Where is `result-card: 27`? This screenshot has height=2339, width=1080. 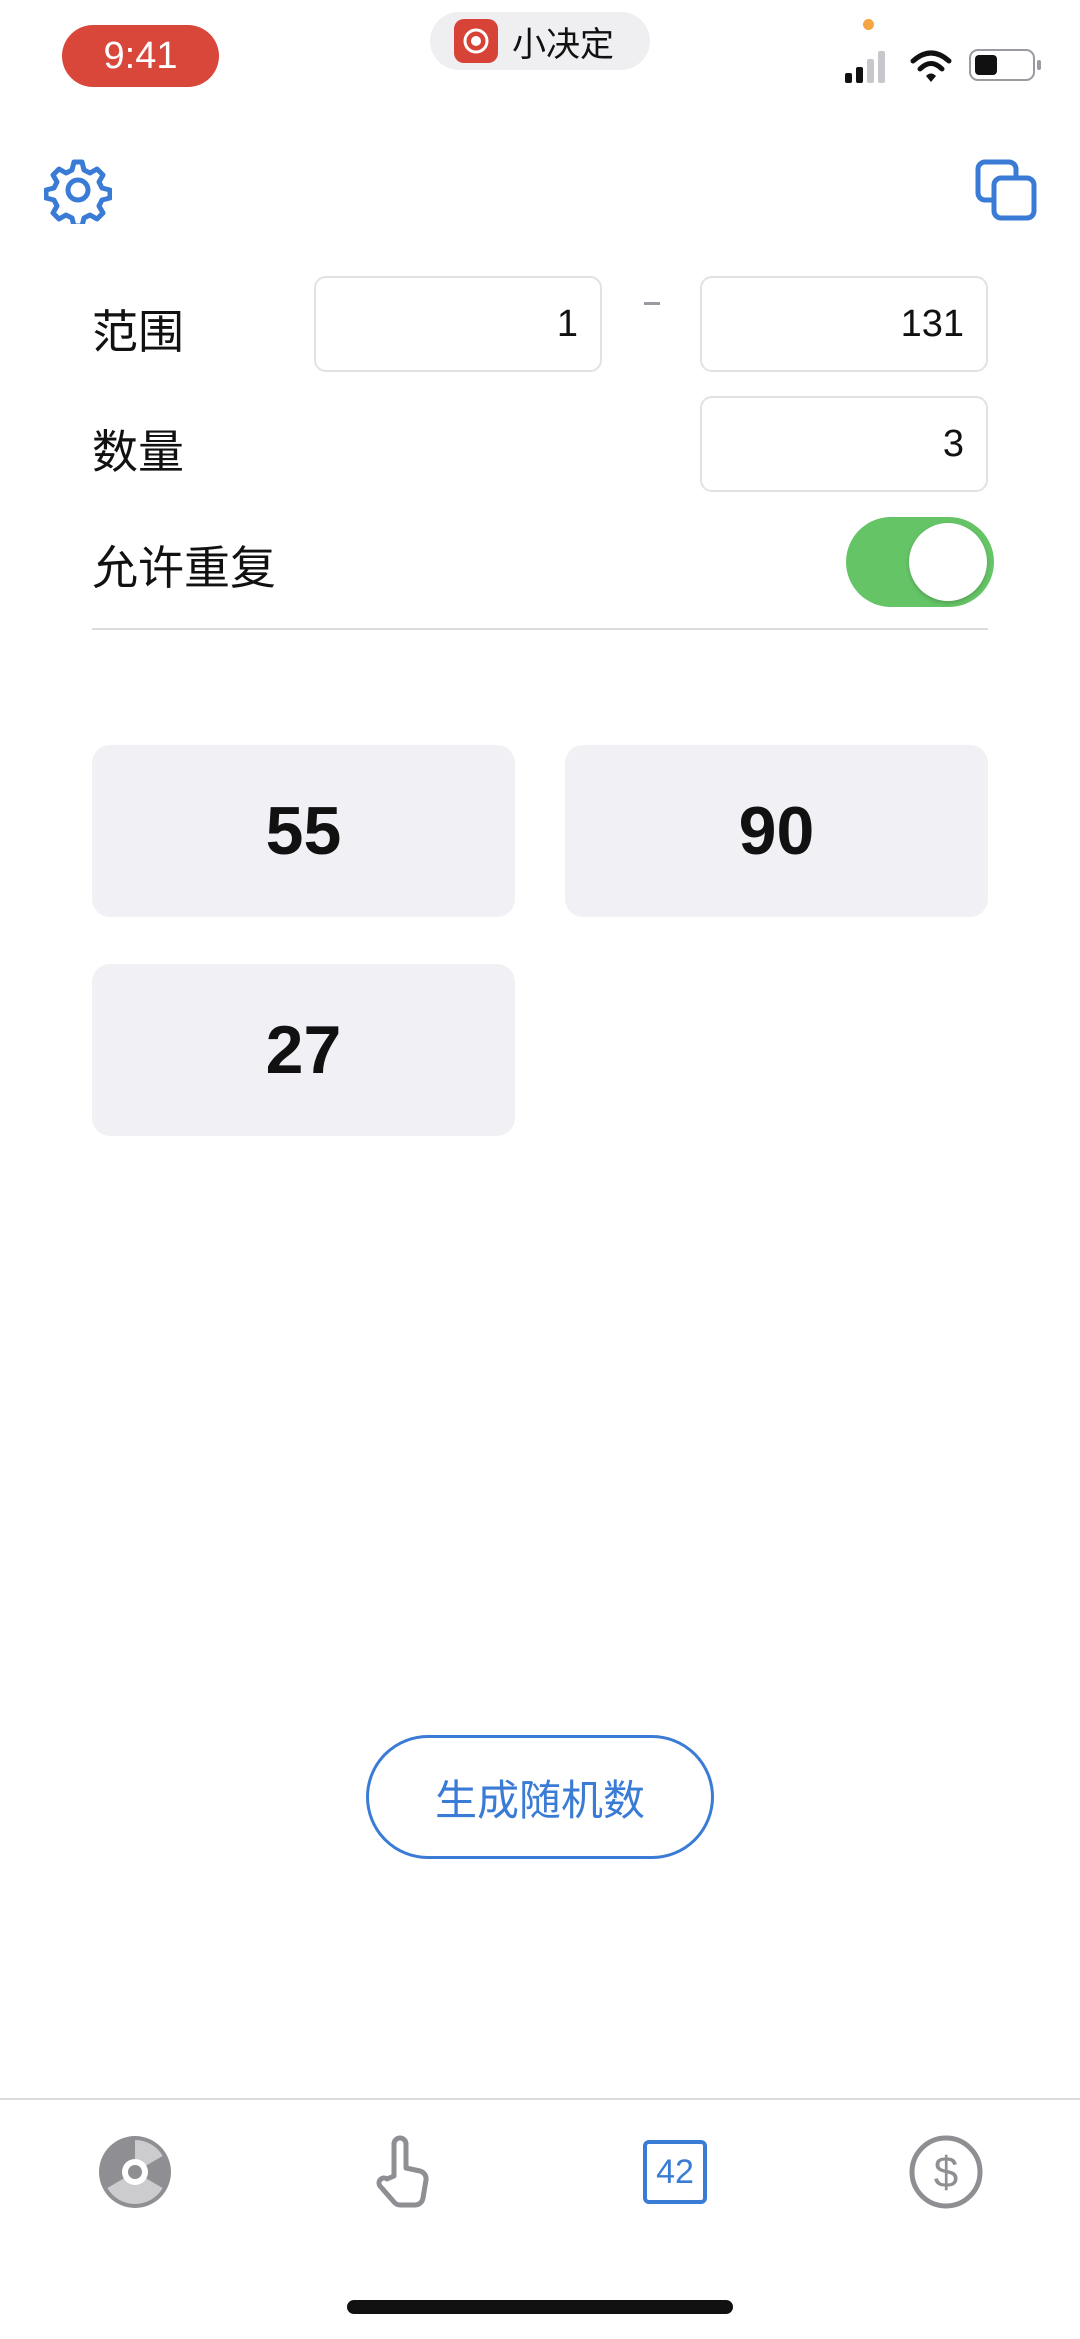
result-card: 27 is located at coordinates (303, 1050).